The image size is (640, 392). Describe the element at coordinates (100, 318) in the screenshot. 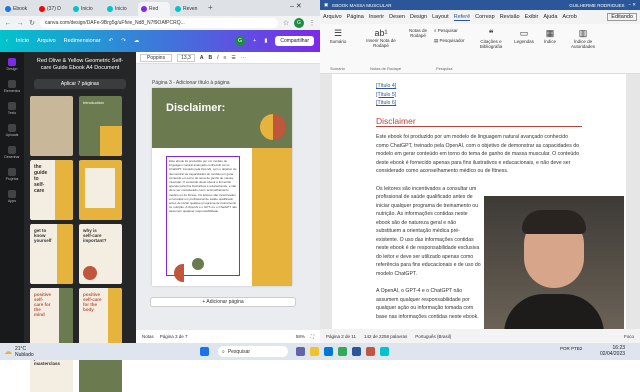

I see `template-thumb: positive self-care for the body` at that location.